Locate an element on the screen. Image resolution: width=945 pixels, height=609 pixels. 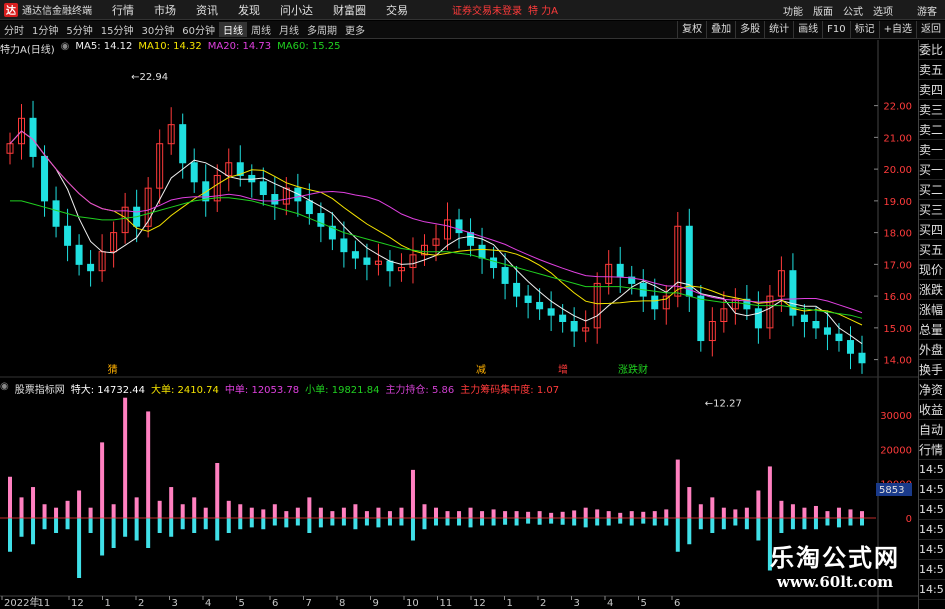
add-favorite-button: +自选 is located at coordinates (897, 30).